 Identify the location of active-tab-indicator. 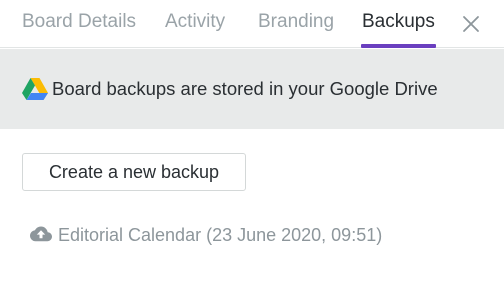
(398, 46).